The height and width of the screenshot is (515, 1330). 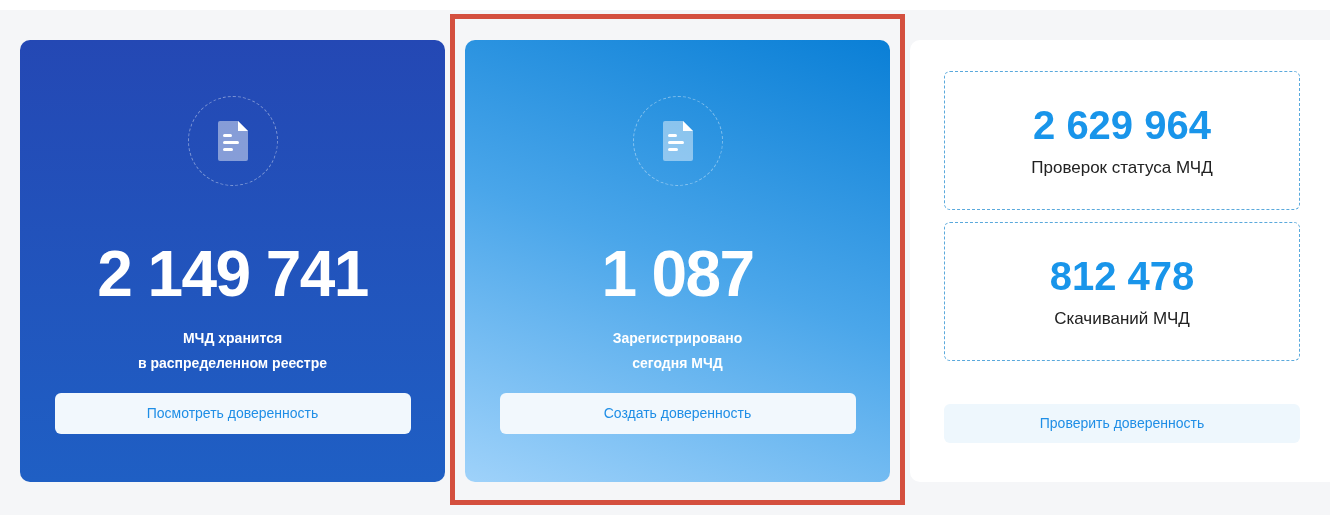 What do you see at coordinates (232, 351) in the screenshot?
I see `stat-caption: МЧД хранится в распределенном реестре` at bounding box center [232, 351].